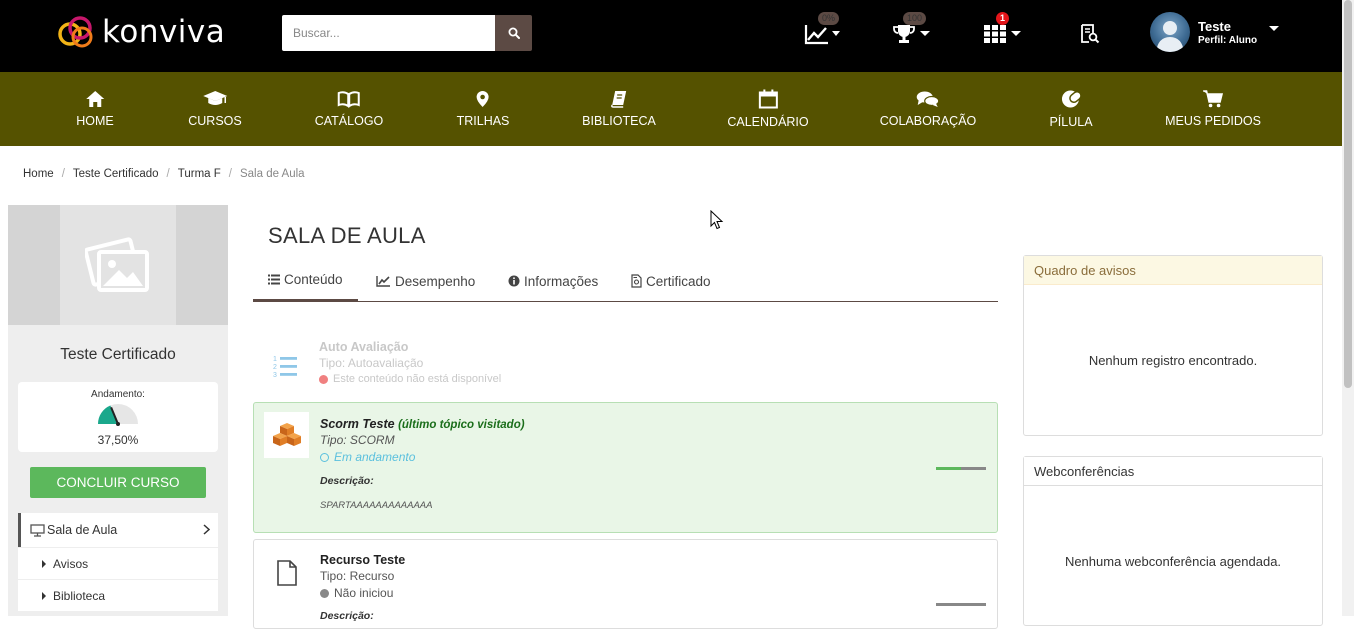  I want to click on side-menu: Sala de Aula Avisos Biblioteca, so click(118, 562).